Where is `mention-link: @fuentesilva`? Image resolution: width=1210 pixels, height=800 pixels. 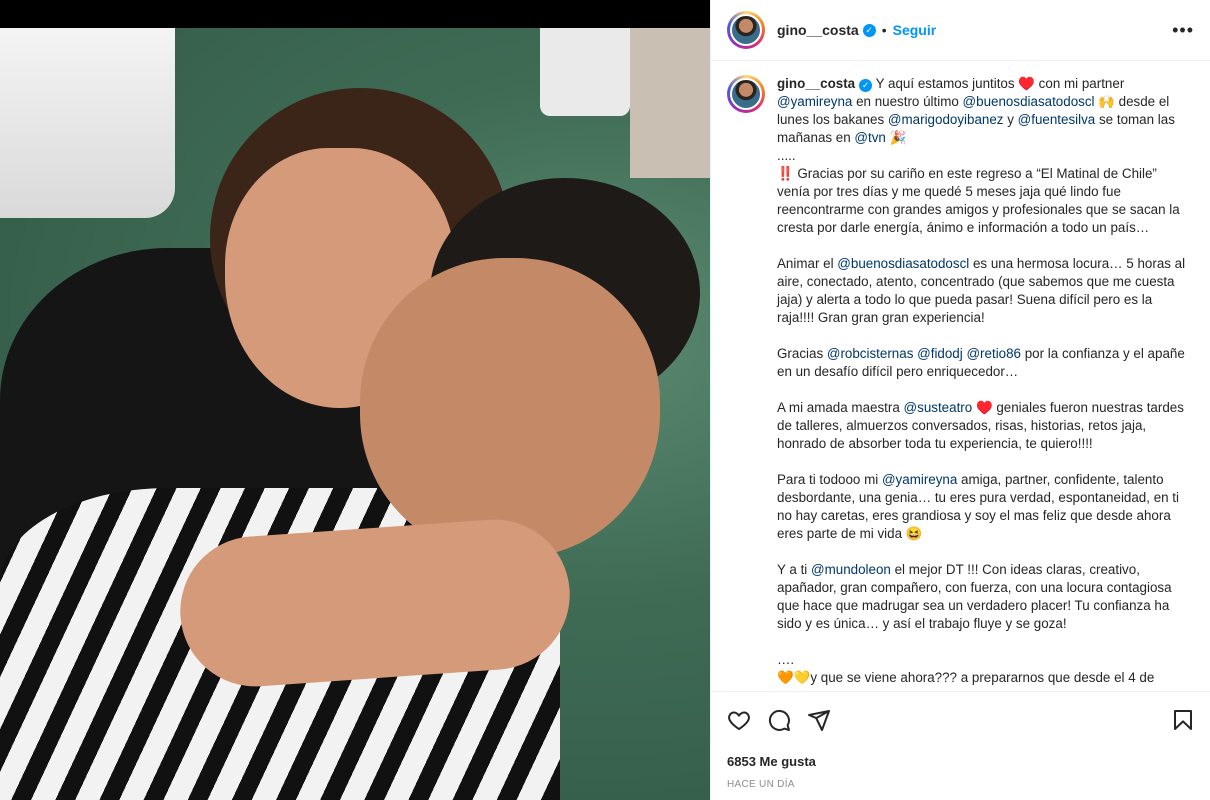 mention-link: @fuentesilva is located at coordinates (1057, 119).